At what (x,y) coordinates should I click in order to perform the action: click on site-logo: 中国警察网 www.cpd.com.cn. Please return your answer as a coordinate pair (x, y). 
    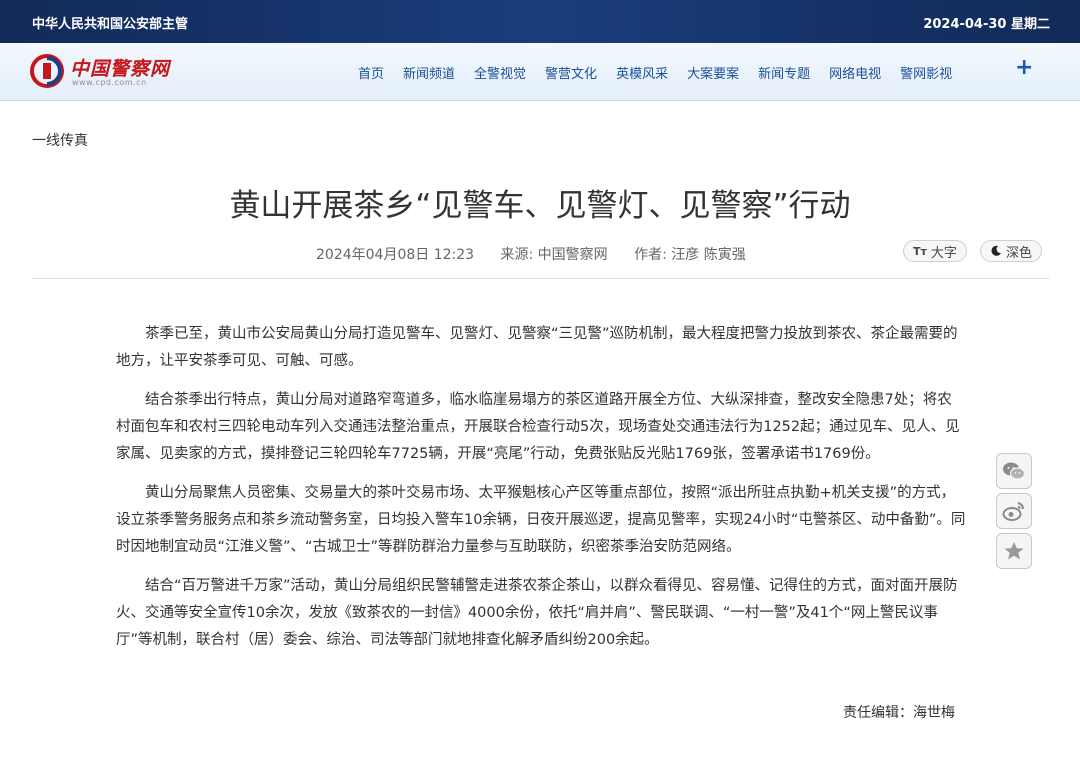
    Looking at the image, I should click on (105, 72).